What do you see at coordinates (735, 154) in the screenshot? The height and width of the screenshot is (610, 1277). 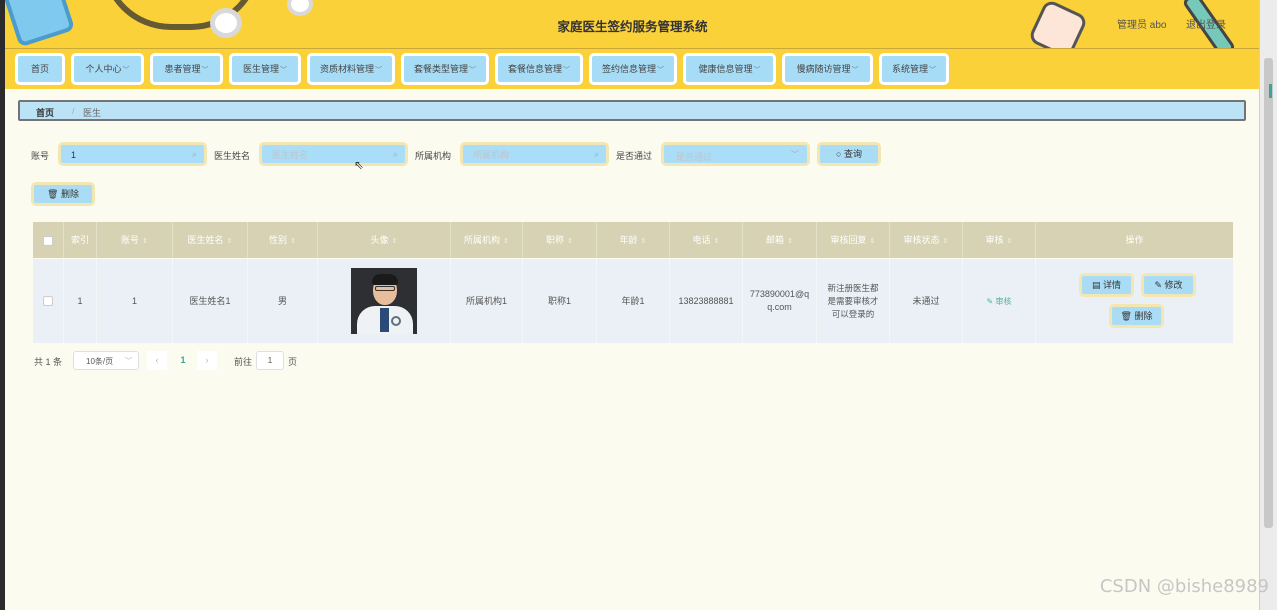 I see `passed-select: 是否通过 ﹀` at bounding box center [735, 154].